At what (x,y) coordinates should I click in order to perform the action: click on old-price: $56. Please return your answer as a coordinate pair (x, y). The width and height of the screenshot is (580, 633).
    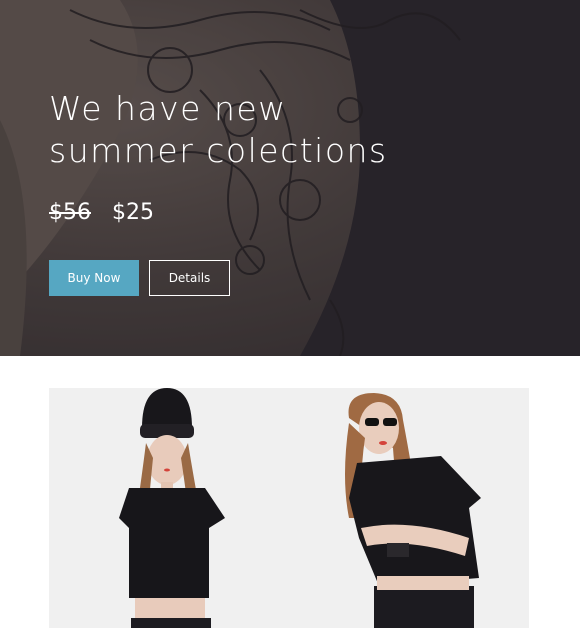
    Looking at the image, I should click on (70, 212).